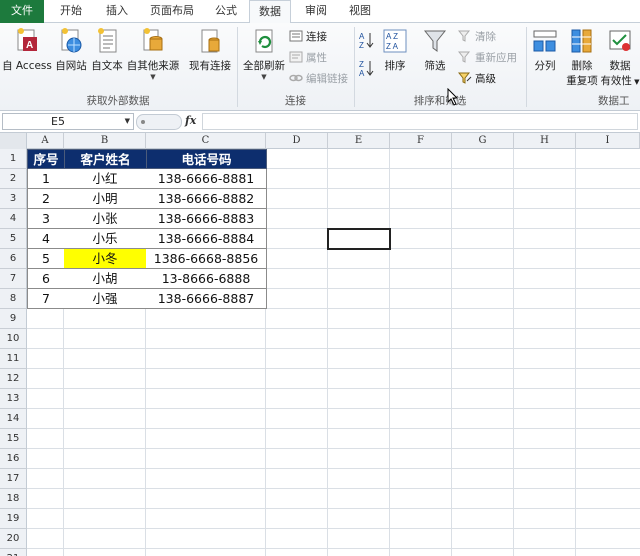 This screenshot has width=640, height=556. Describe the element at coordinates (420, 121) in the screenshot. I see `formula-input` at that location.